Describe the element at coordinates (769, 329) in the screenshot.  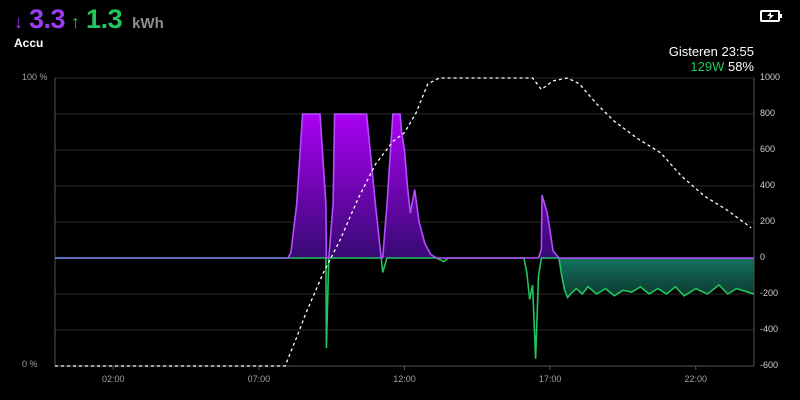
I see `y-tick-label: -400` at that location.